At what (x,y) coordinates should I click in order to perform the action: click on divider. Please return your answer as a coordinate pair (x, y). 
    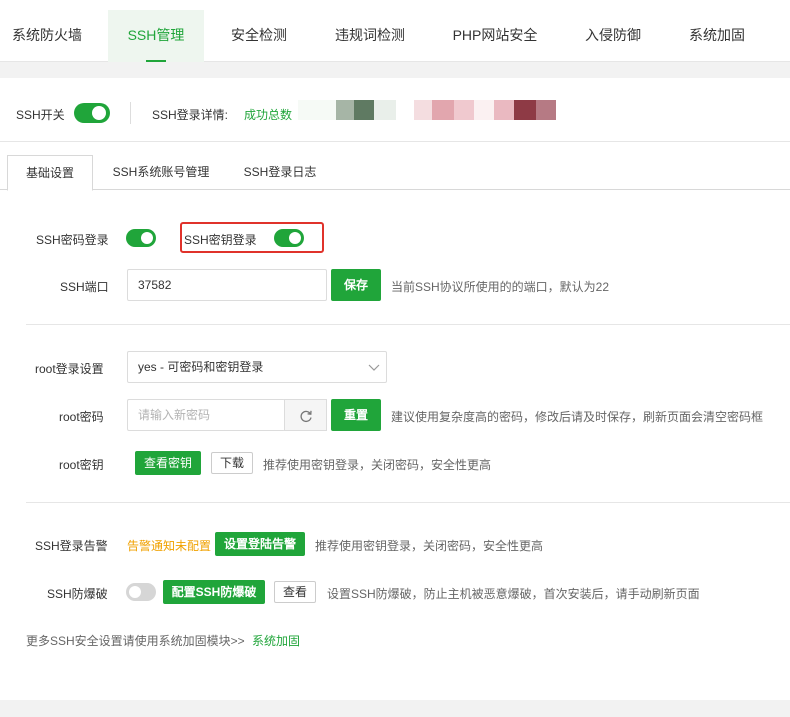
    Looking at the image, I should click on (130, 113).